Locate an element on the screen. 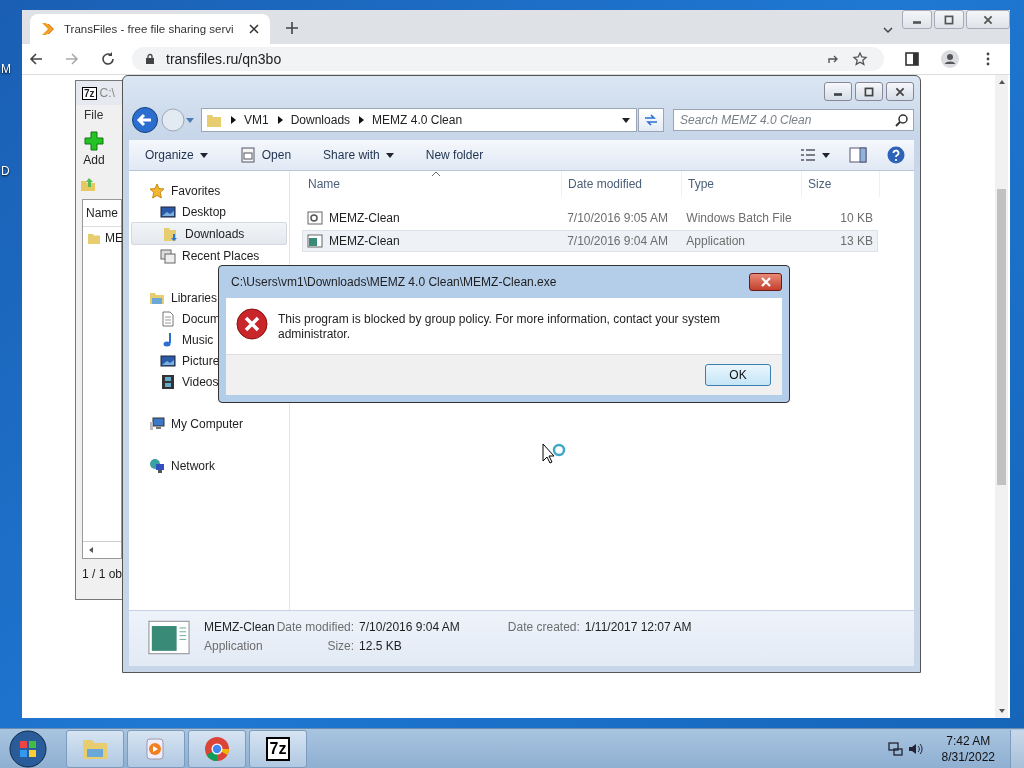 Image resolution: width=1024 pixels, height=768 pixels. column-header: Type is located at coordinates (742, 184).